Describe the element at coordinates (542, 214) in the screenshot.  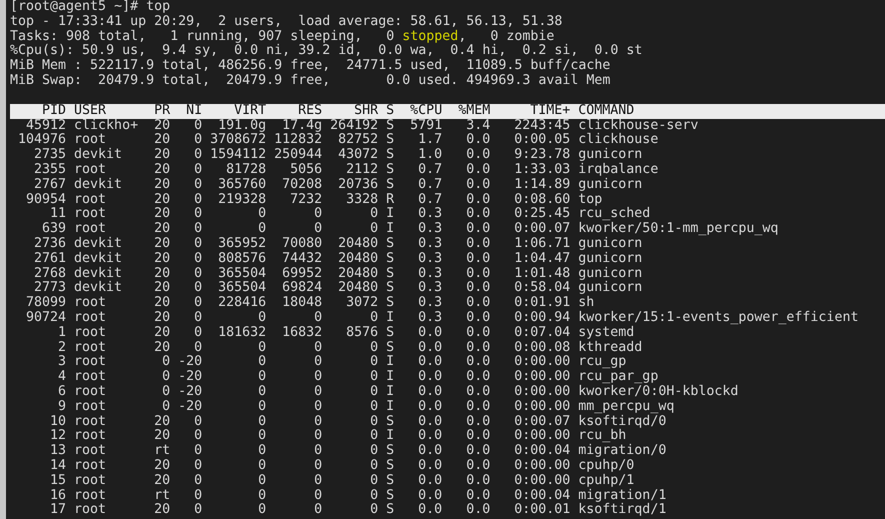
I see `table-cell-text: 0:25.45` at that location.